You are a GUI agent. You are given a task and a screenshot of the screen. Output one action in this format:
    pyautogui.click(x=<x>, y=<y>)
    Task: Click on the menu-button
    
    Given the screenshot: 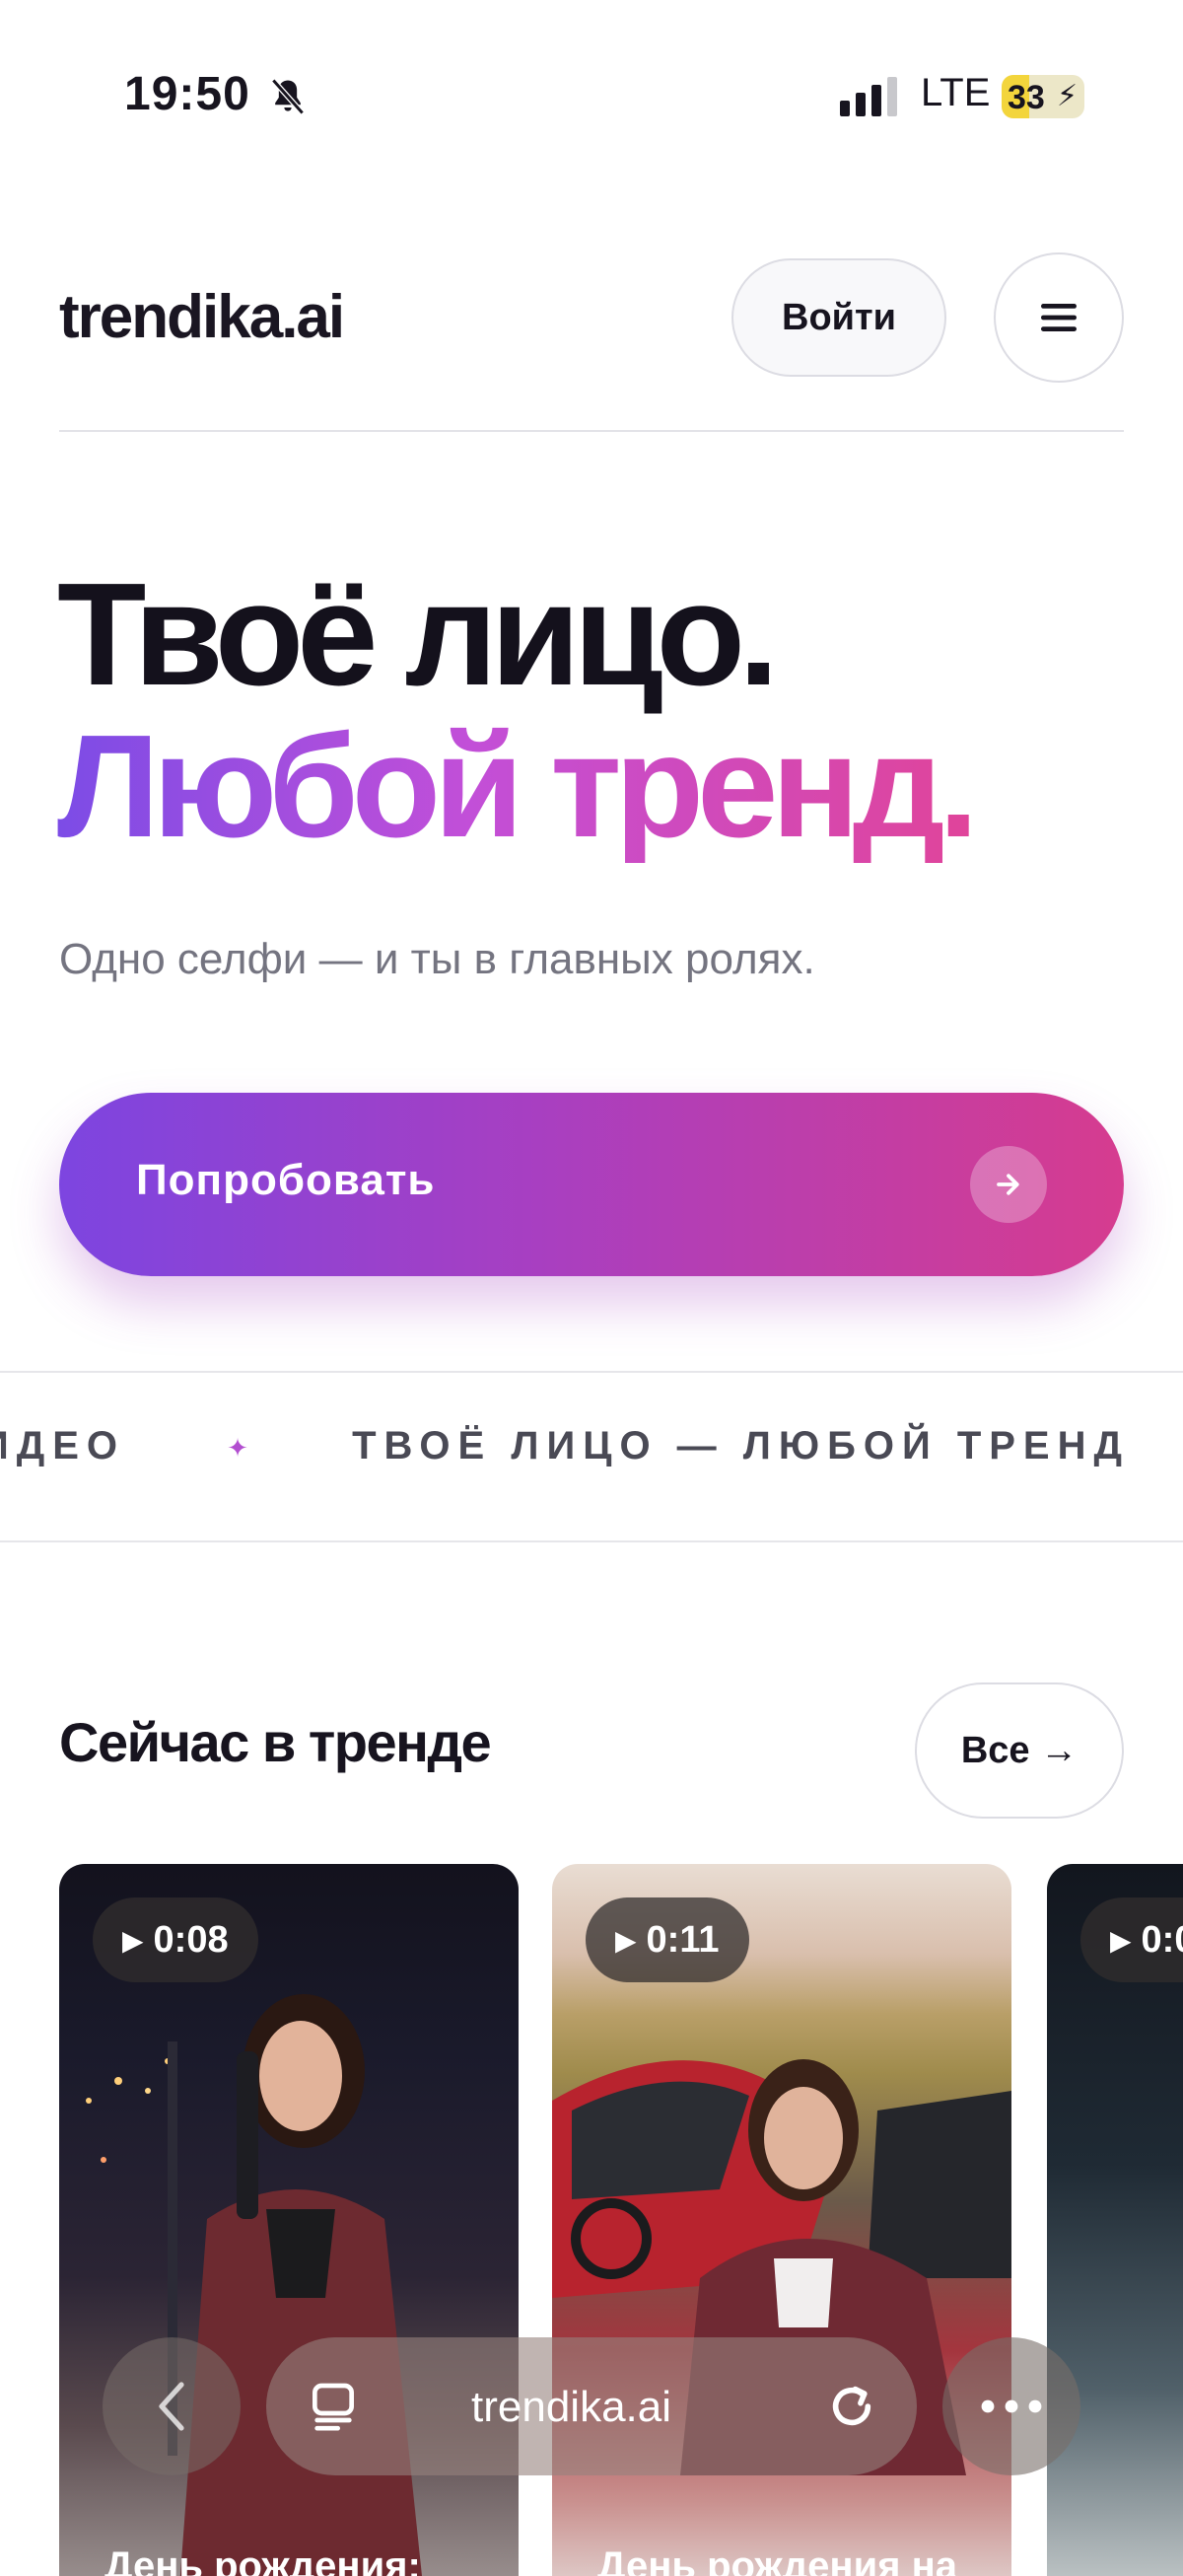 What is the action you would take?
    pyautogui.click(x=1059, y=317)
    